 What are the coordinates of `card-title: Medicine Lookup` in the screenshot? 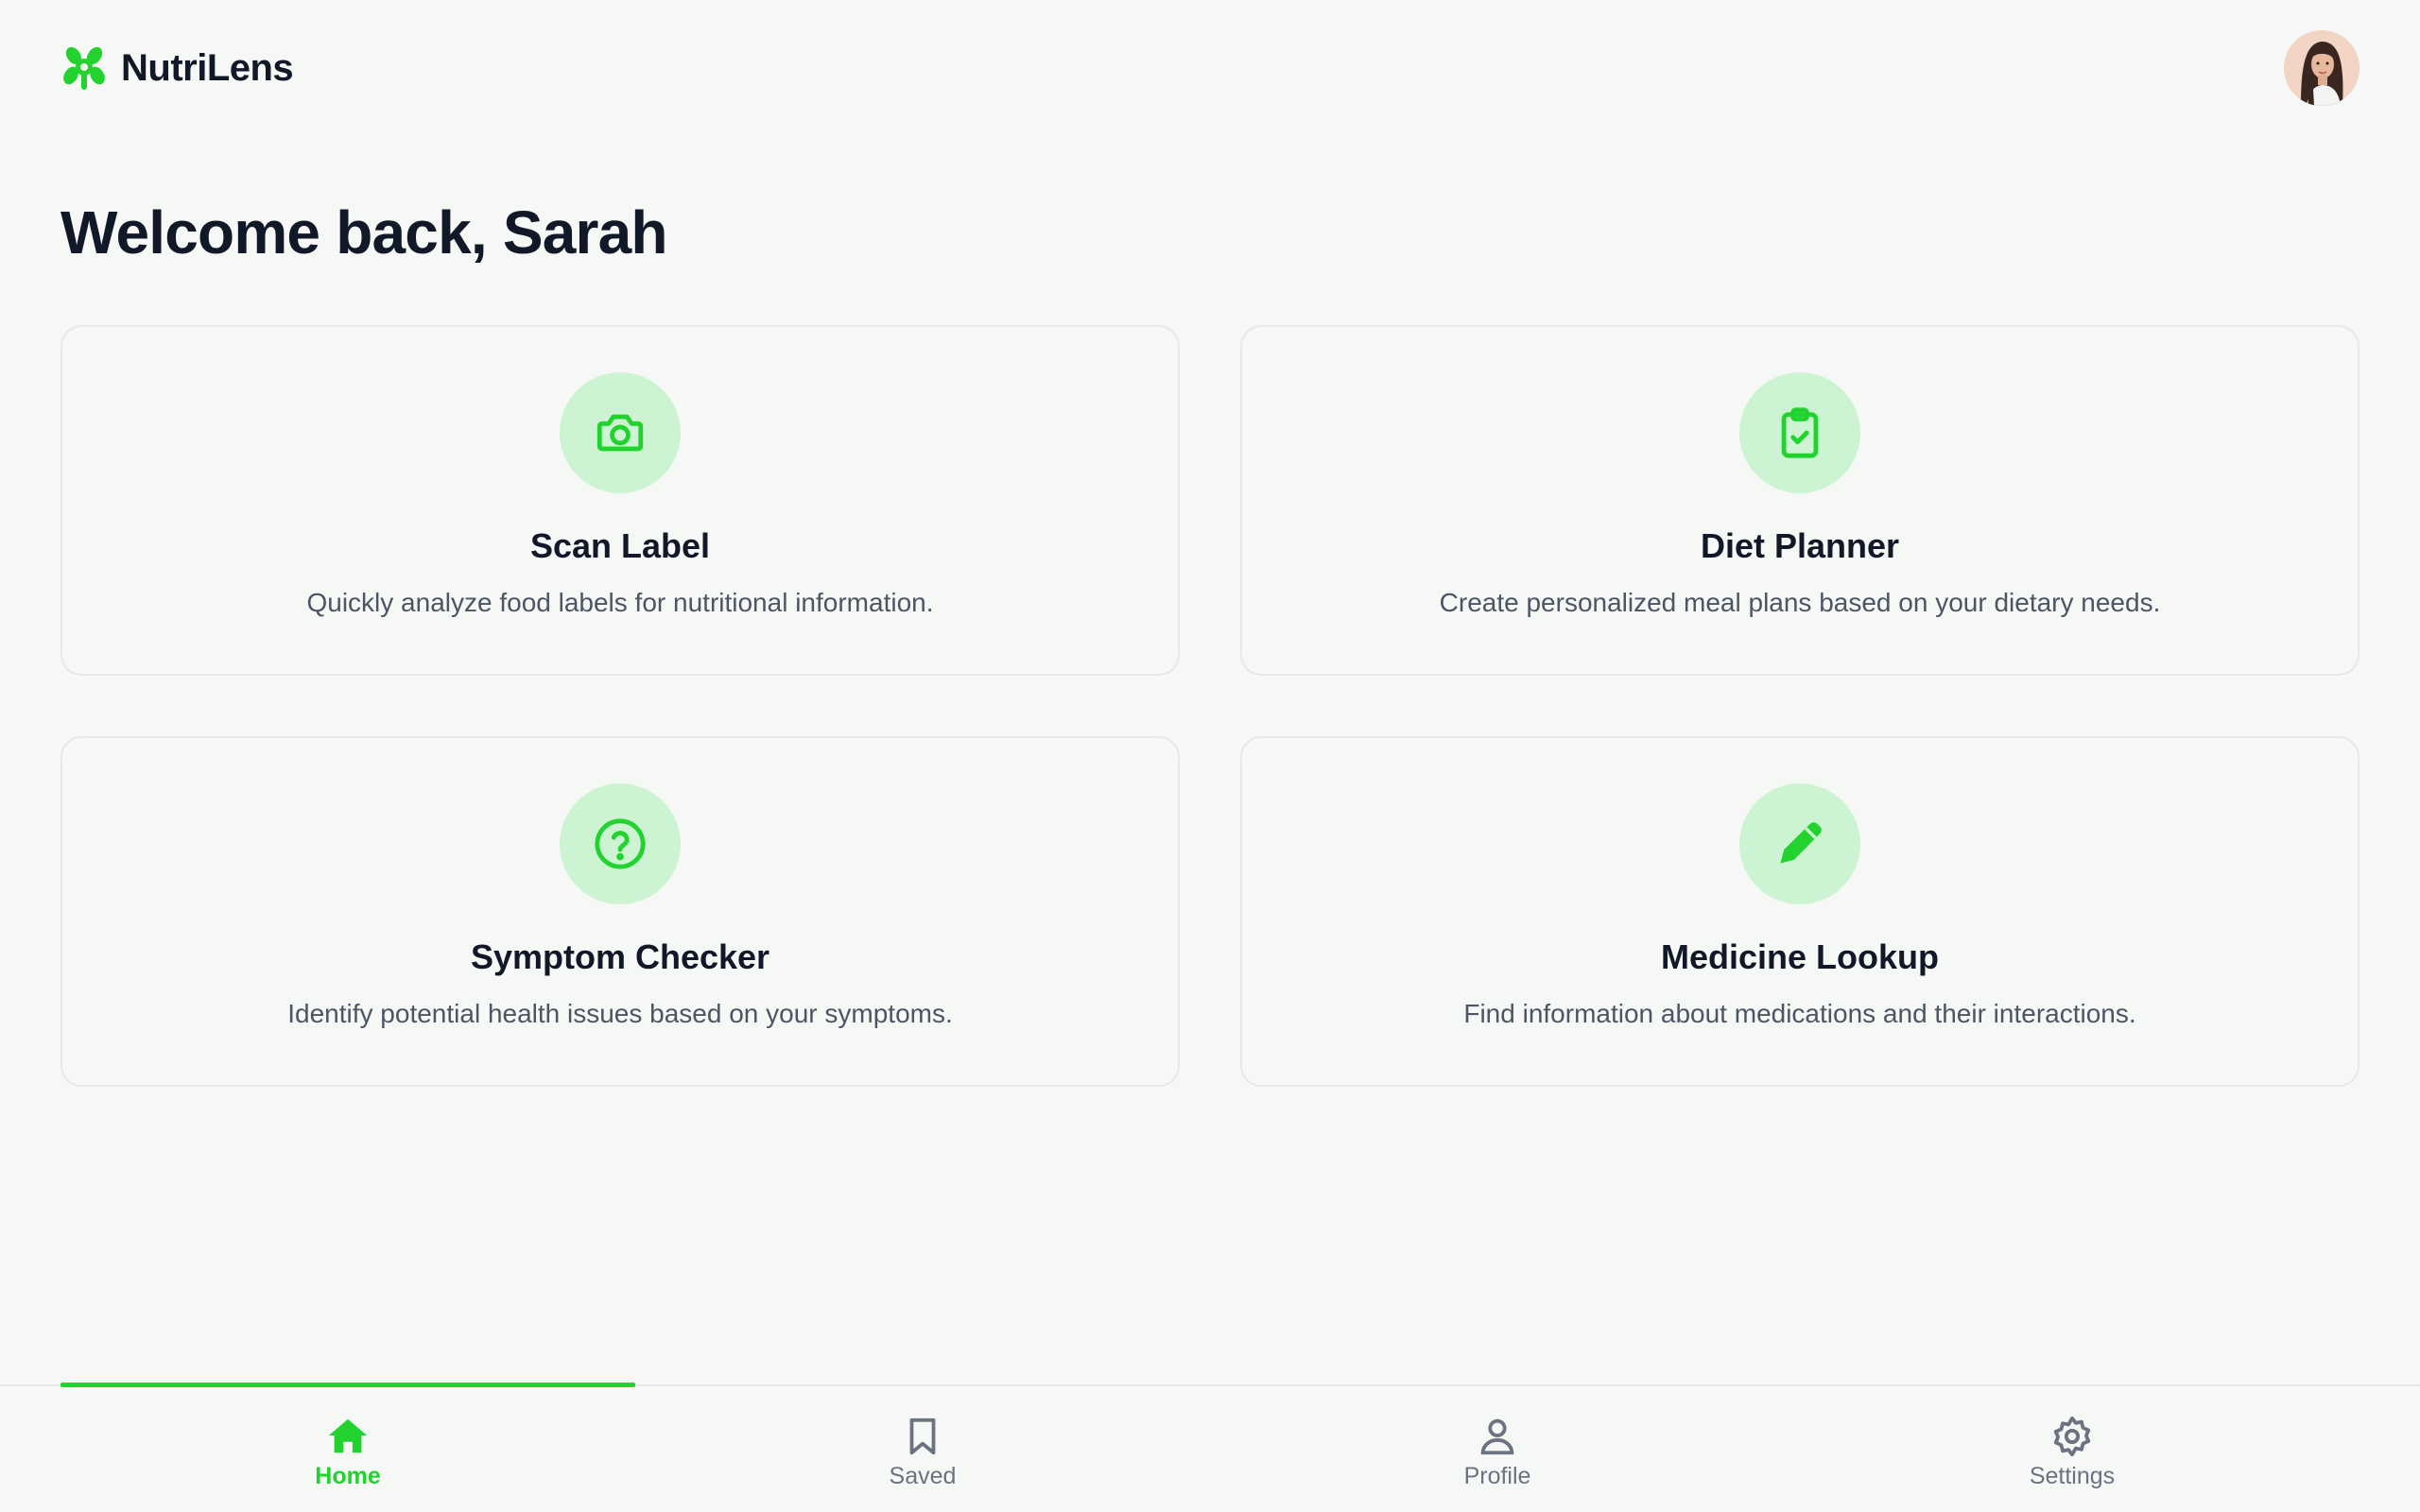 It's located at (1800, 956).